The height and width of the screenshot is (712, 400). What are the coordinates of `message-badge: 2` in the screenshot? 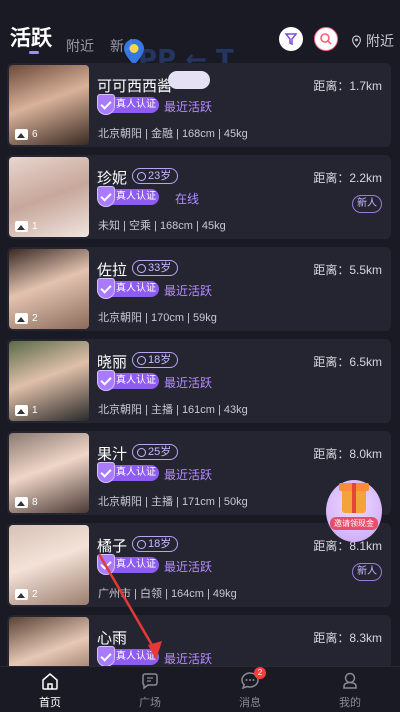 It's located at (260, 673).